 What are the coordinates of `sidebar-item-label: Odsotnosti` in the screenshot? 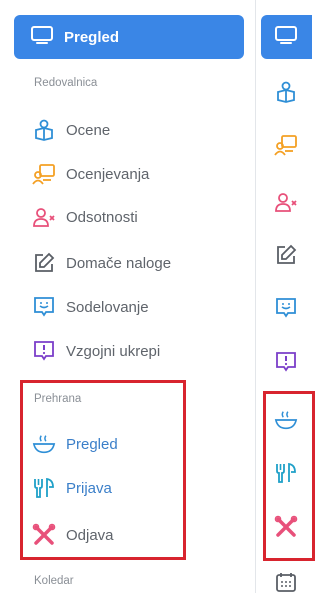 It's located at (102, 217).